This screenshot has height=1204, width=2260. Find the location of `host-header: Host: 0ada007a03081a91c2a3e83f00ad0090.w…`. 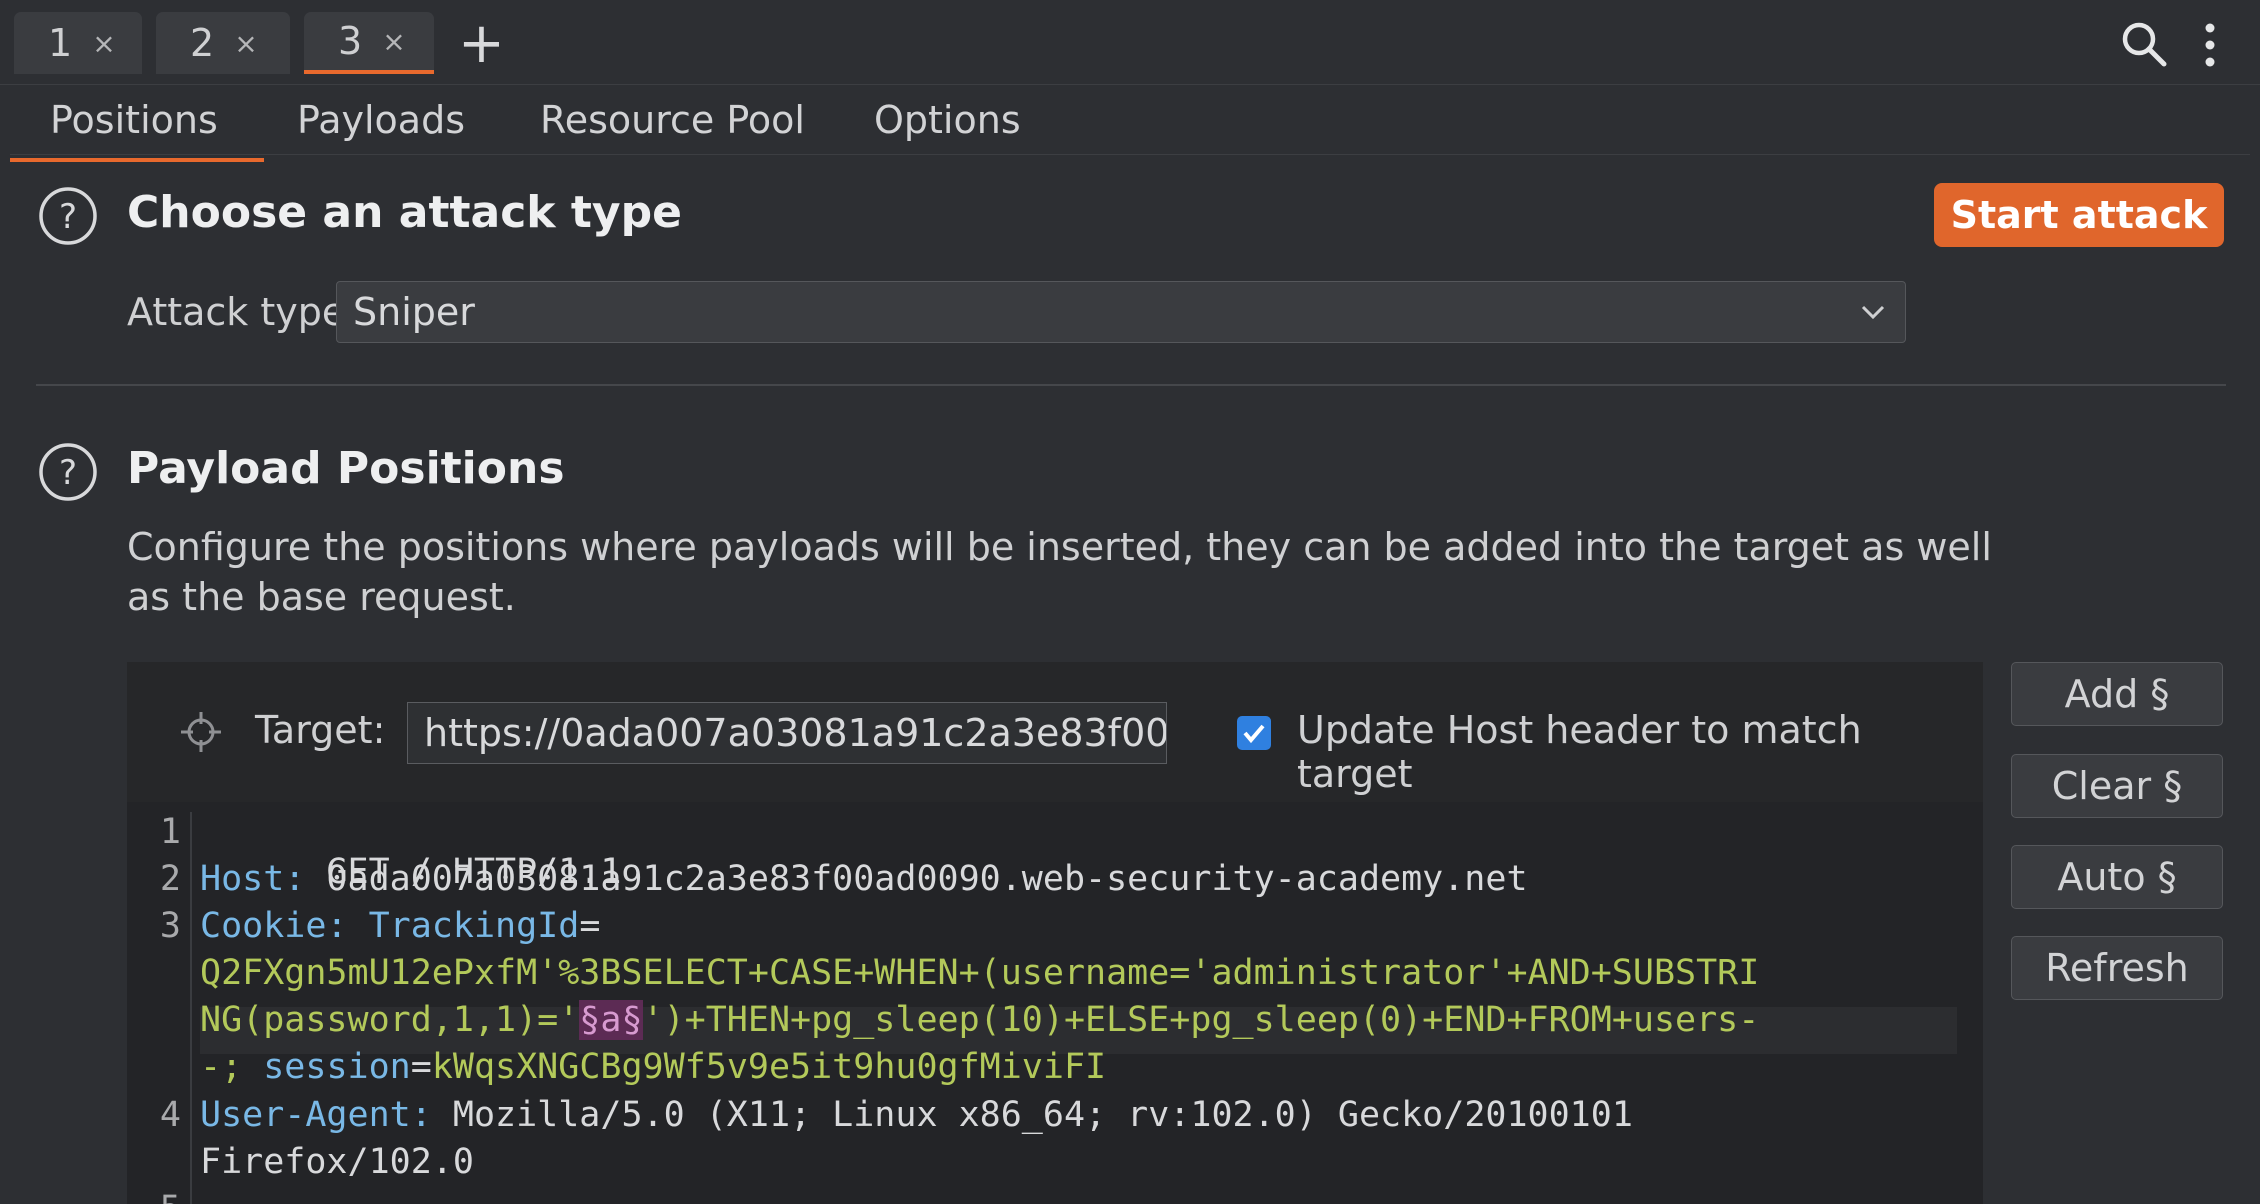

host-header: Host: 0ada007a03081a91c2a3e83f00ad0090.w… is located at coordinates (864, 879).